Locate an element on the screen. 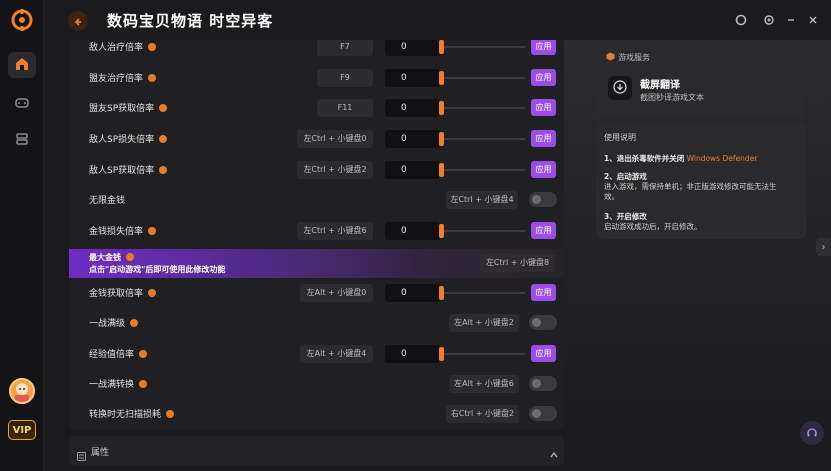 Image resolution: width=831 pixels, height=471 pixels. cheat-row: 金钱获取倍率 左Alt + 小键盘0 0 应用 is located at coordinates (316, 293).